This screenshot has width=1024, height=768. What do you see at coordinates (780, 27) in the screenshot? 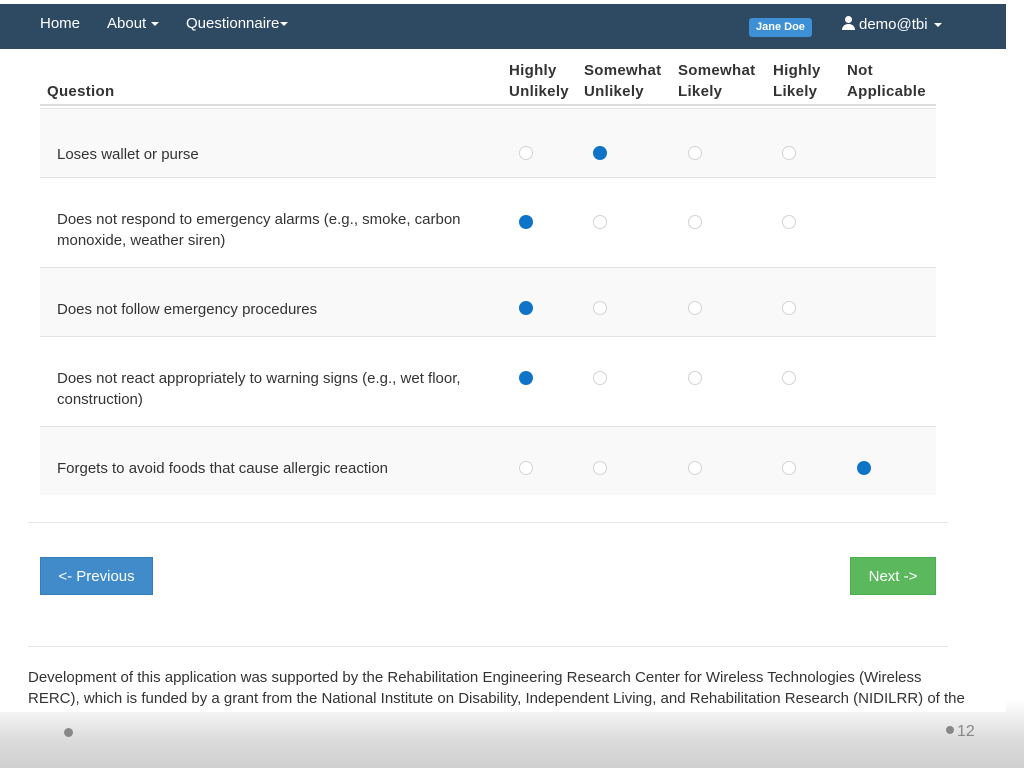
I see `user-name-badge: Jane Doe` at bounding box center [780, 27].